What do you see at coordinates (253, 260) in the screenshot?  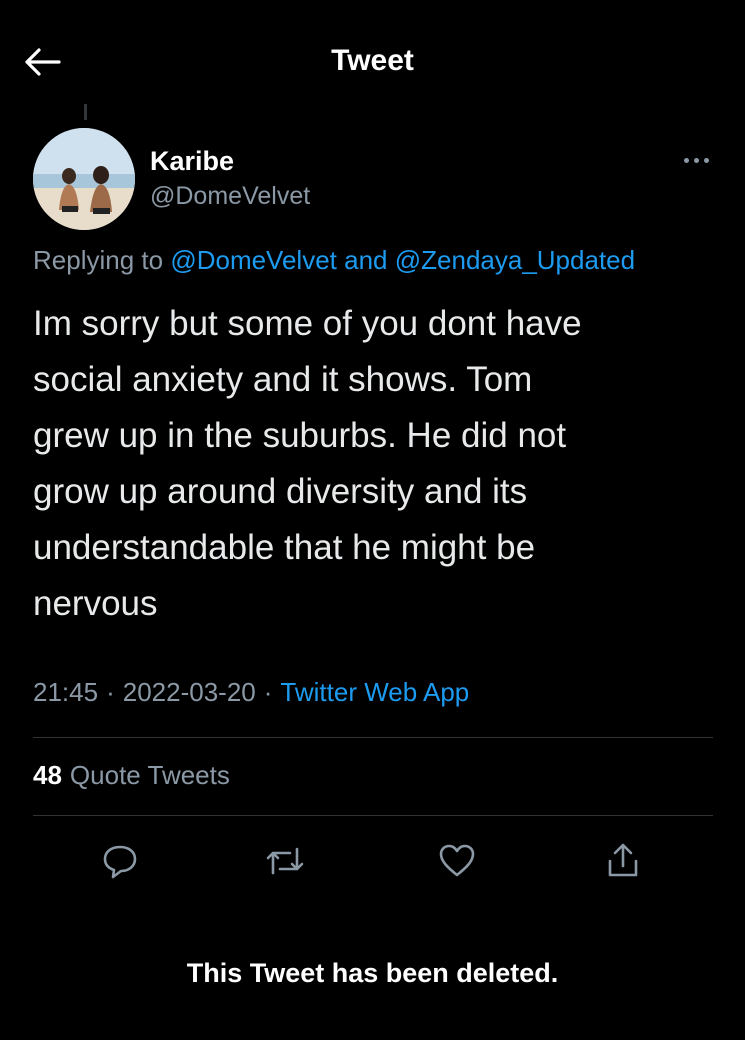 I see `mention-link: @DomeVelvet` at bounding box center [253, 260].